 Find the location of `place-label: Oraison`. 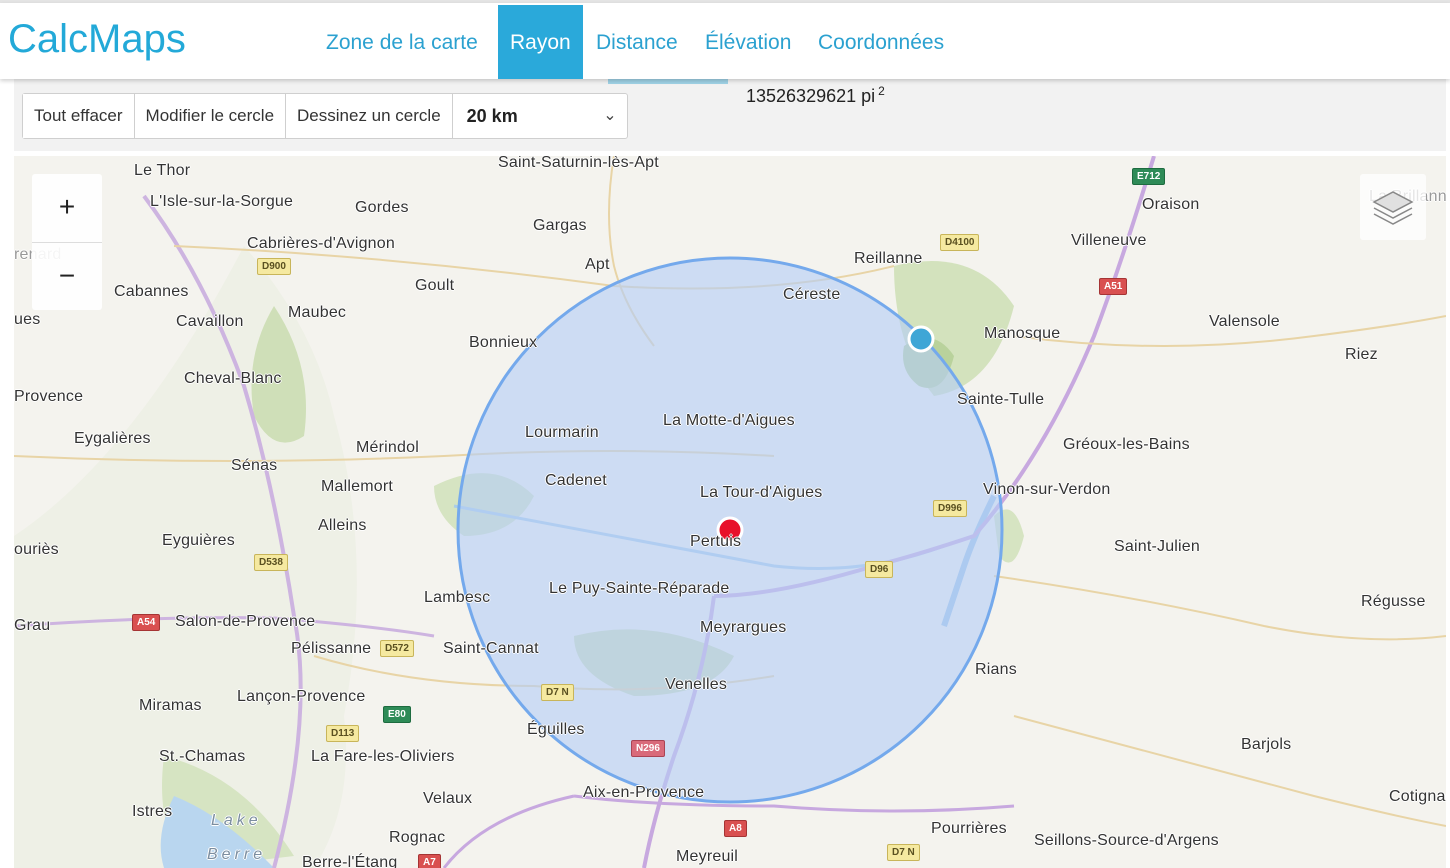

place-label: Oraison is located at coordinates (1171, 204).